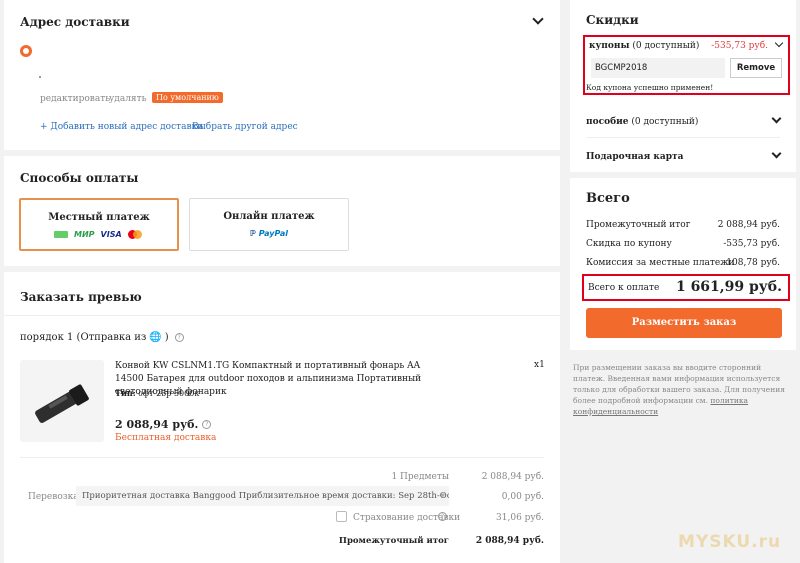  What do you see at coordinates (341, 516) in the screenshot?
I see `insurance-checkbox` at bounding box center [341, 516].